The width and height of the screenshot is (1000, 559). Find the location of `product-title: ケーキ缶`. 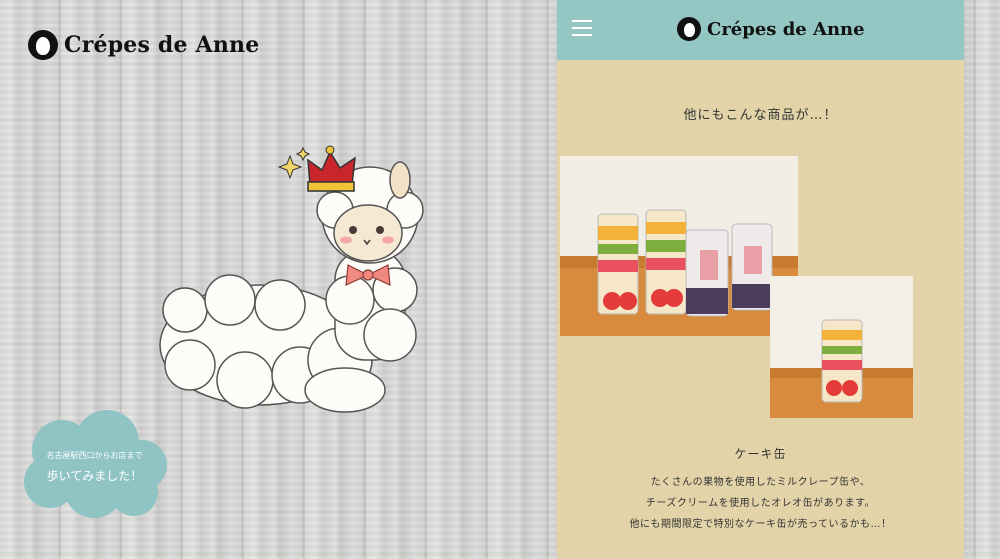

product-title: ケーキ缶 is located at coordinates (760, 454).